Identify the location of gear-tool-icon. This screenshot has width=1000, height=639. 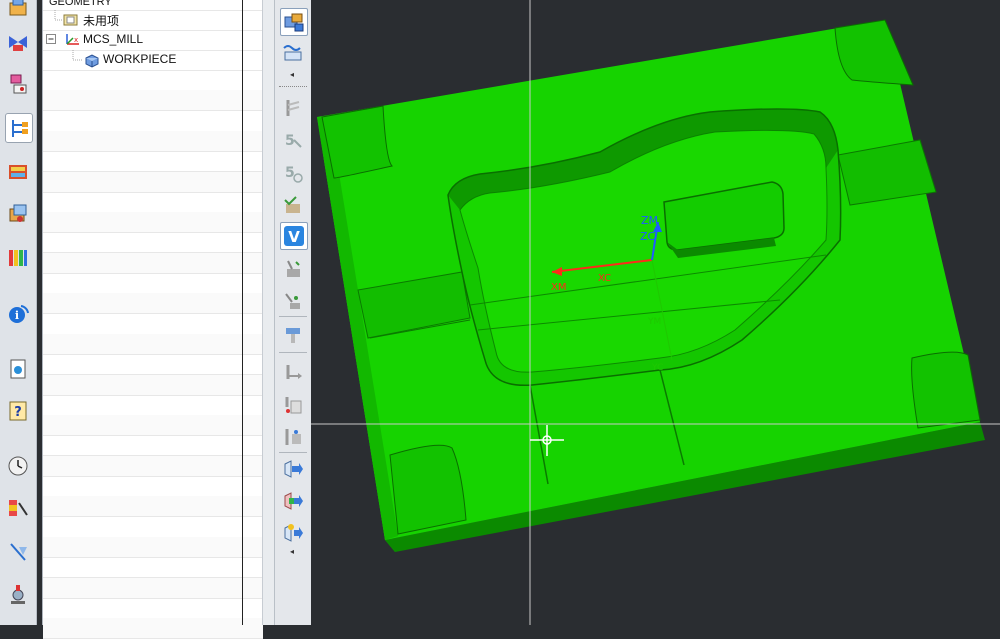
(18, 594).